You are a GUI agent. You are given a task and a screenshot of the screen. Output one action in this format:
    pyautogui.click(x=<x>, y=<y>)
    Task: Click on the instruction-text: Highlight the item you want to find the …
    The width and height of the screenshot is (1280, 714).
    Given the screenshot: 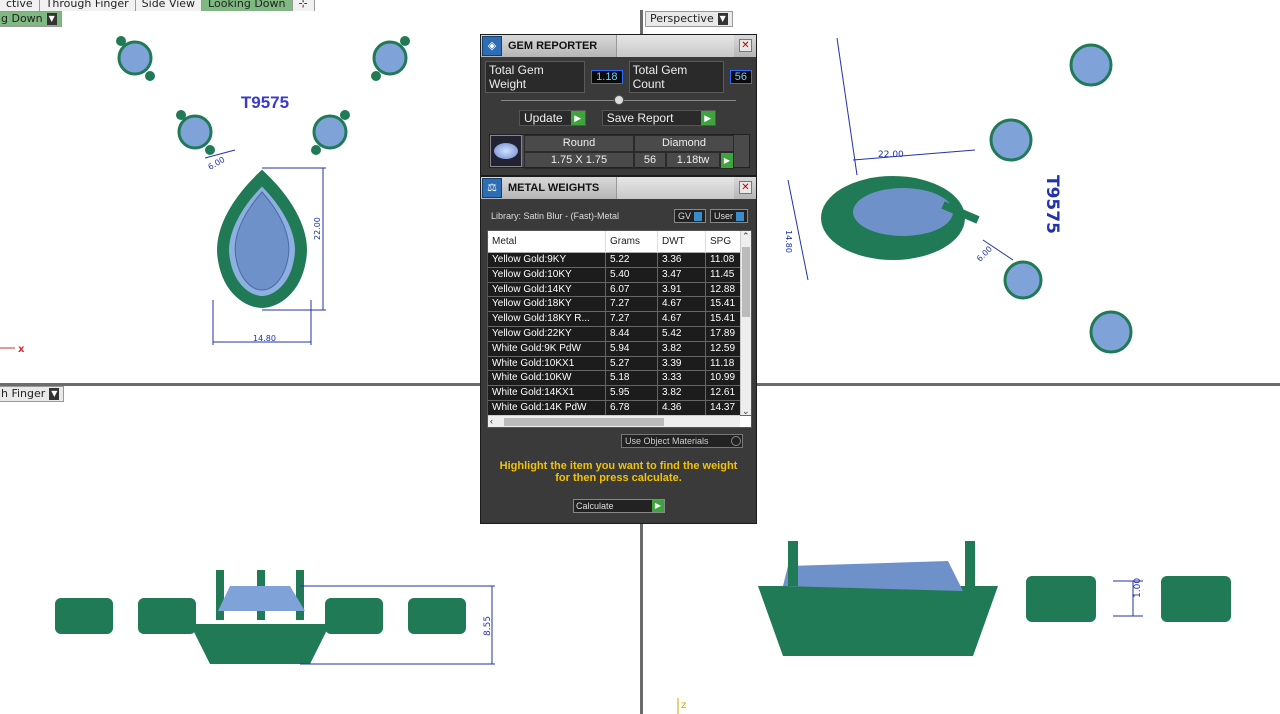 What is the action you would take?
    pyautogui.click(x=618, y=472)
    